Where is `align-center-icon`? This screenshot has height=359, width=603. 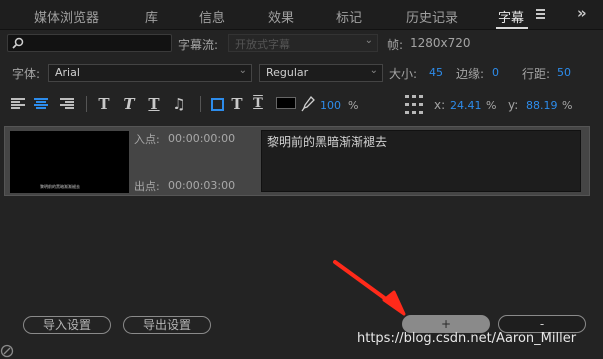 align-center-icon is located at coordinates (41, 104).